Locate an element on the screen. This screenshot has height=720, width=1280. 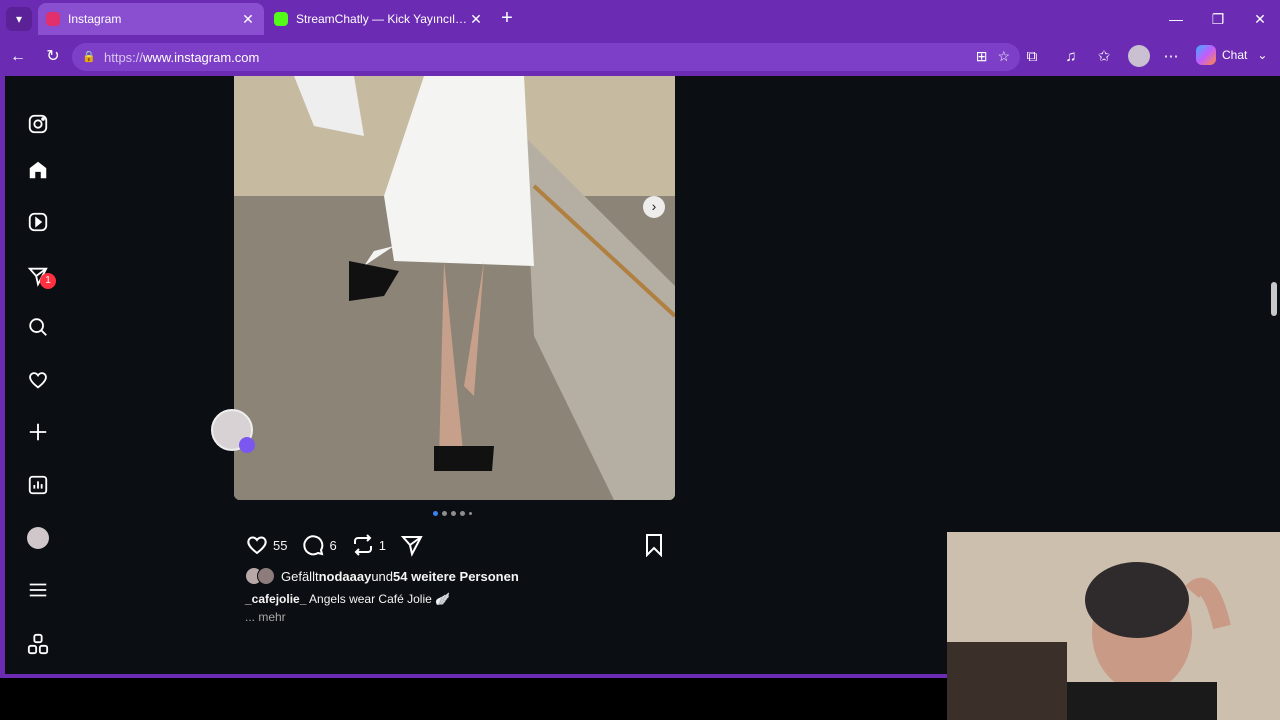
minimize-button: — is located at coordinates (1176, 19).